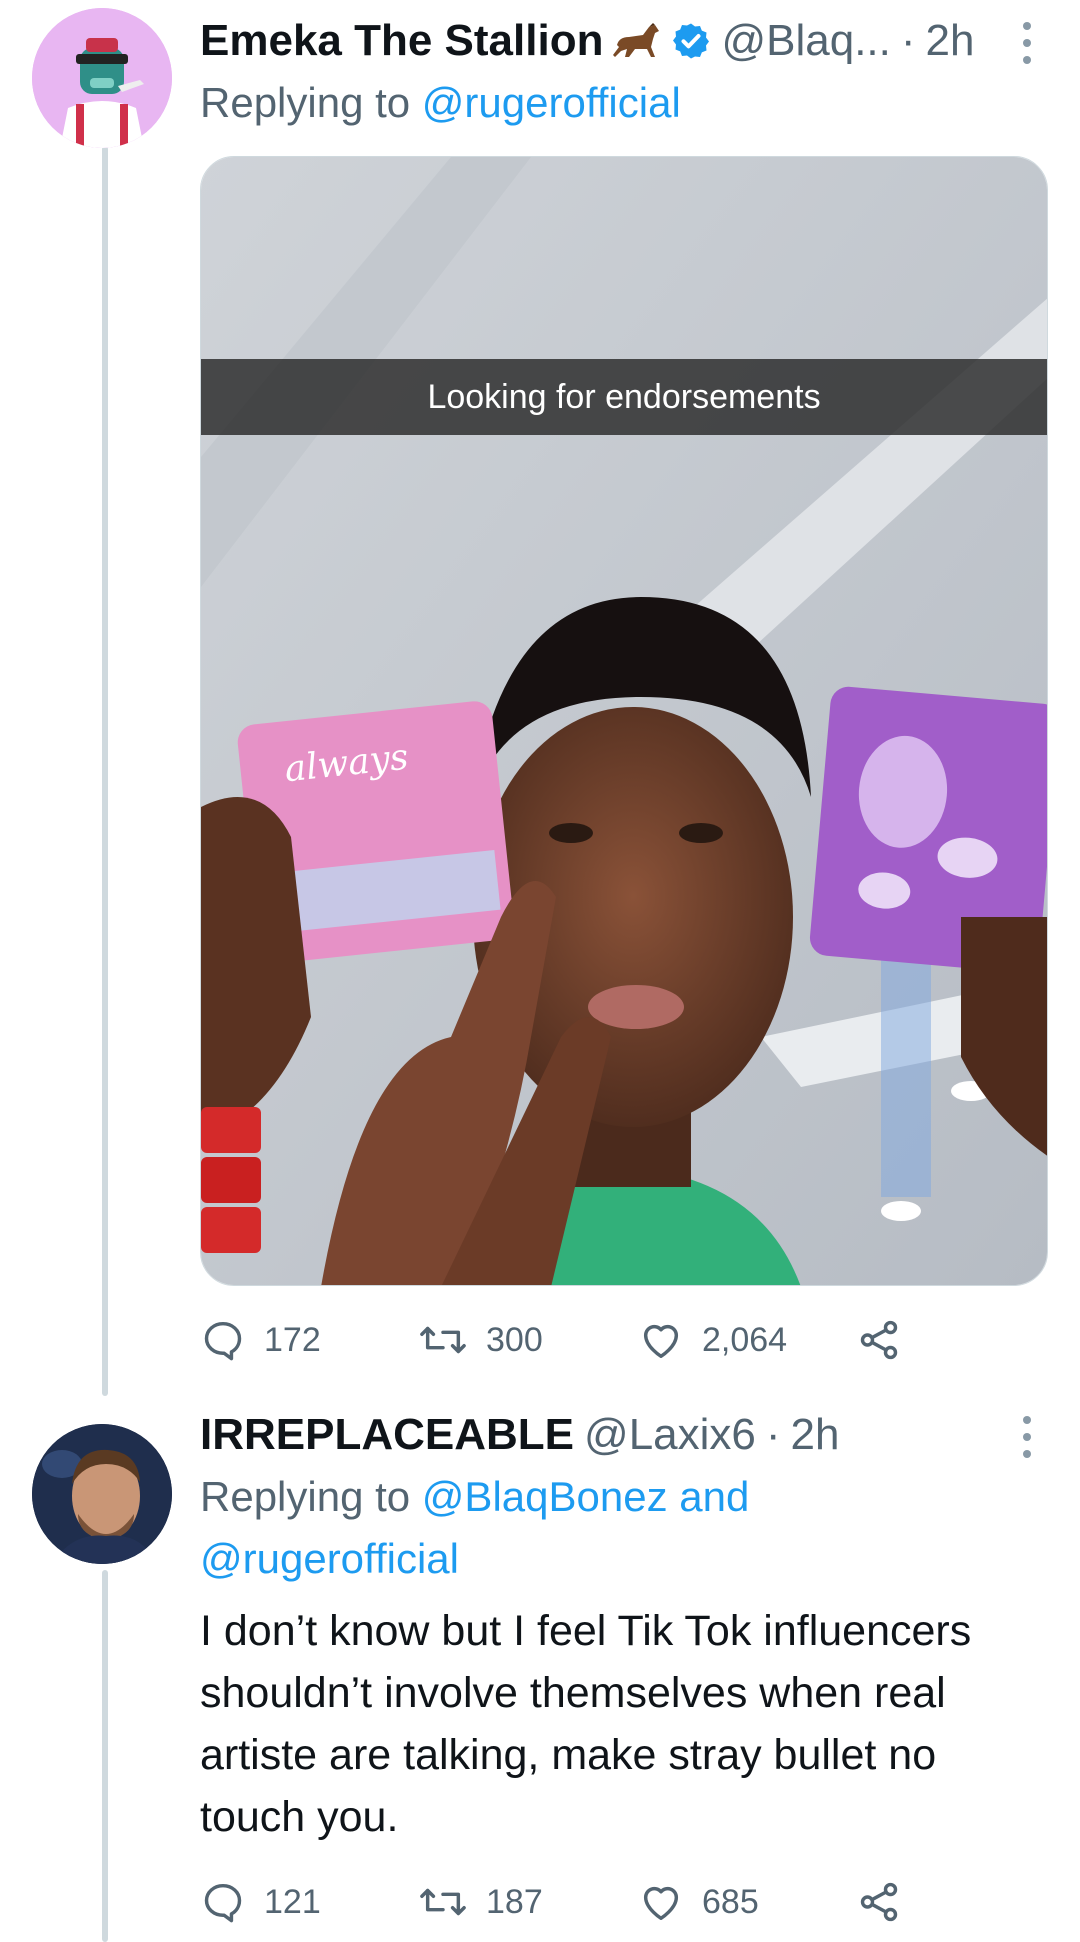 This screenshot has height=1942, width=1080. Describe the element at coordinates (292, 1339) in the screenshot. I see `reply-count: 172` at that location.